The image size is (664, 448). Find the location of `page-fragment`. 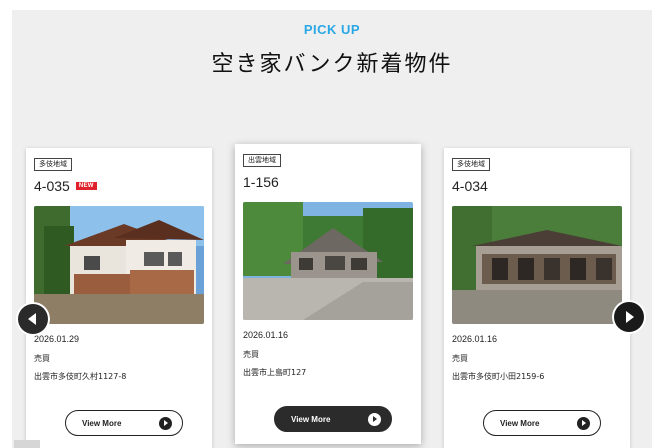

page-fragment is located at coordinates (27, 444).